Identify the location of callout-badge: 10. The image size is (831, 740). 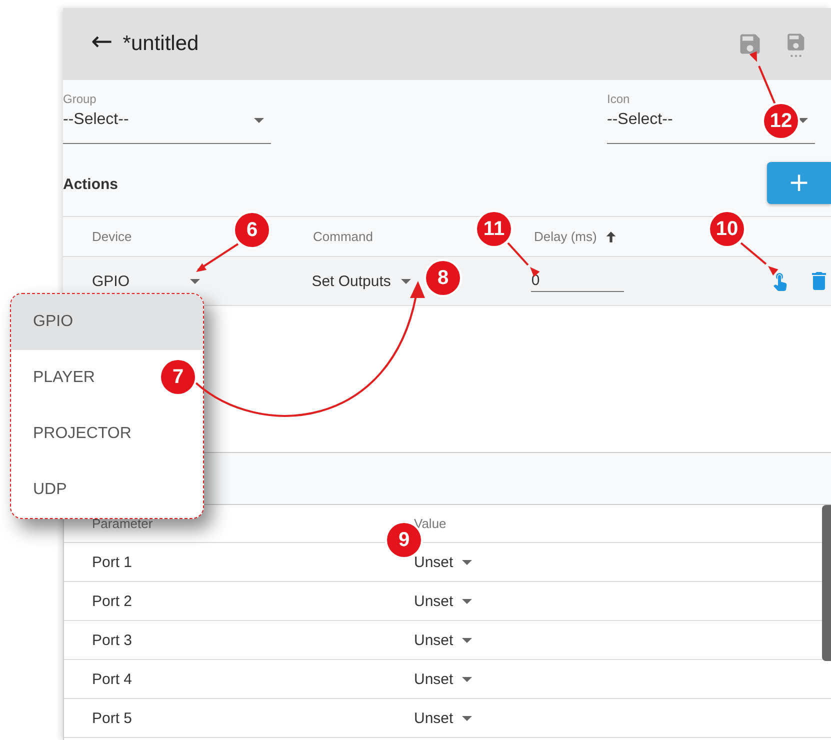
(727, 229).